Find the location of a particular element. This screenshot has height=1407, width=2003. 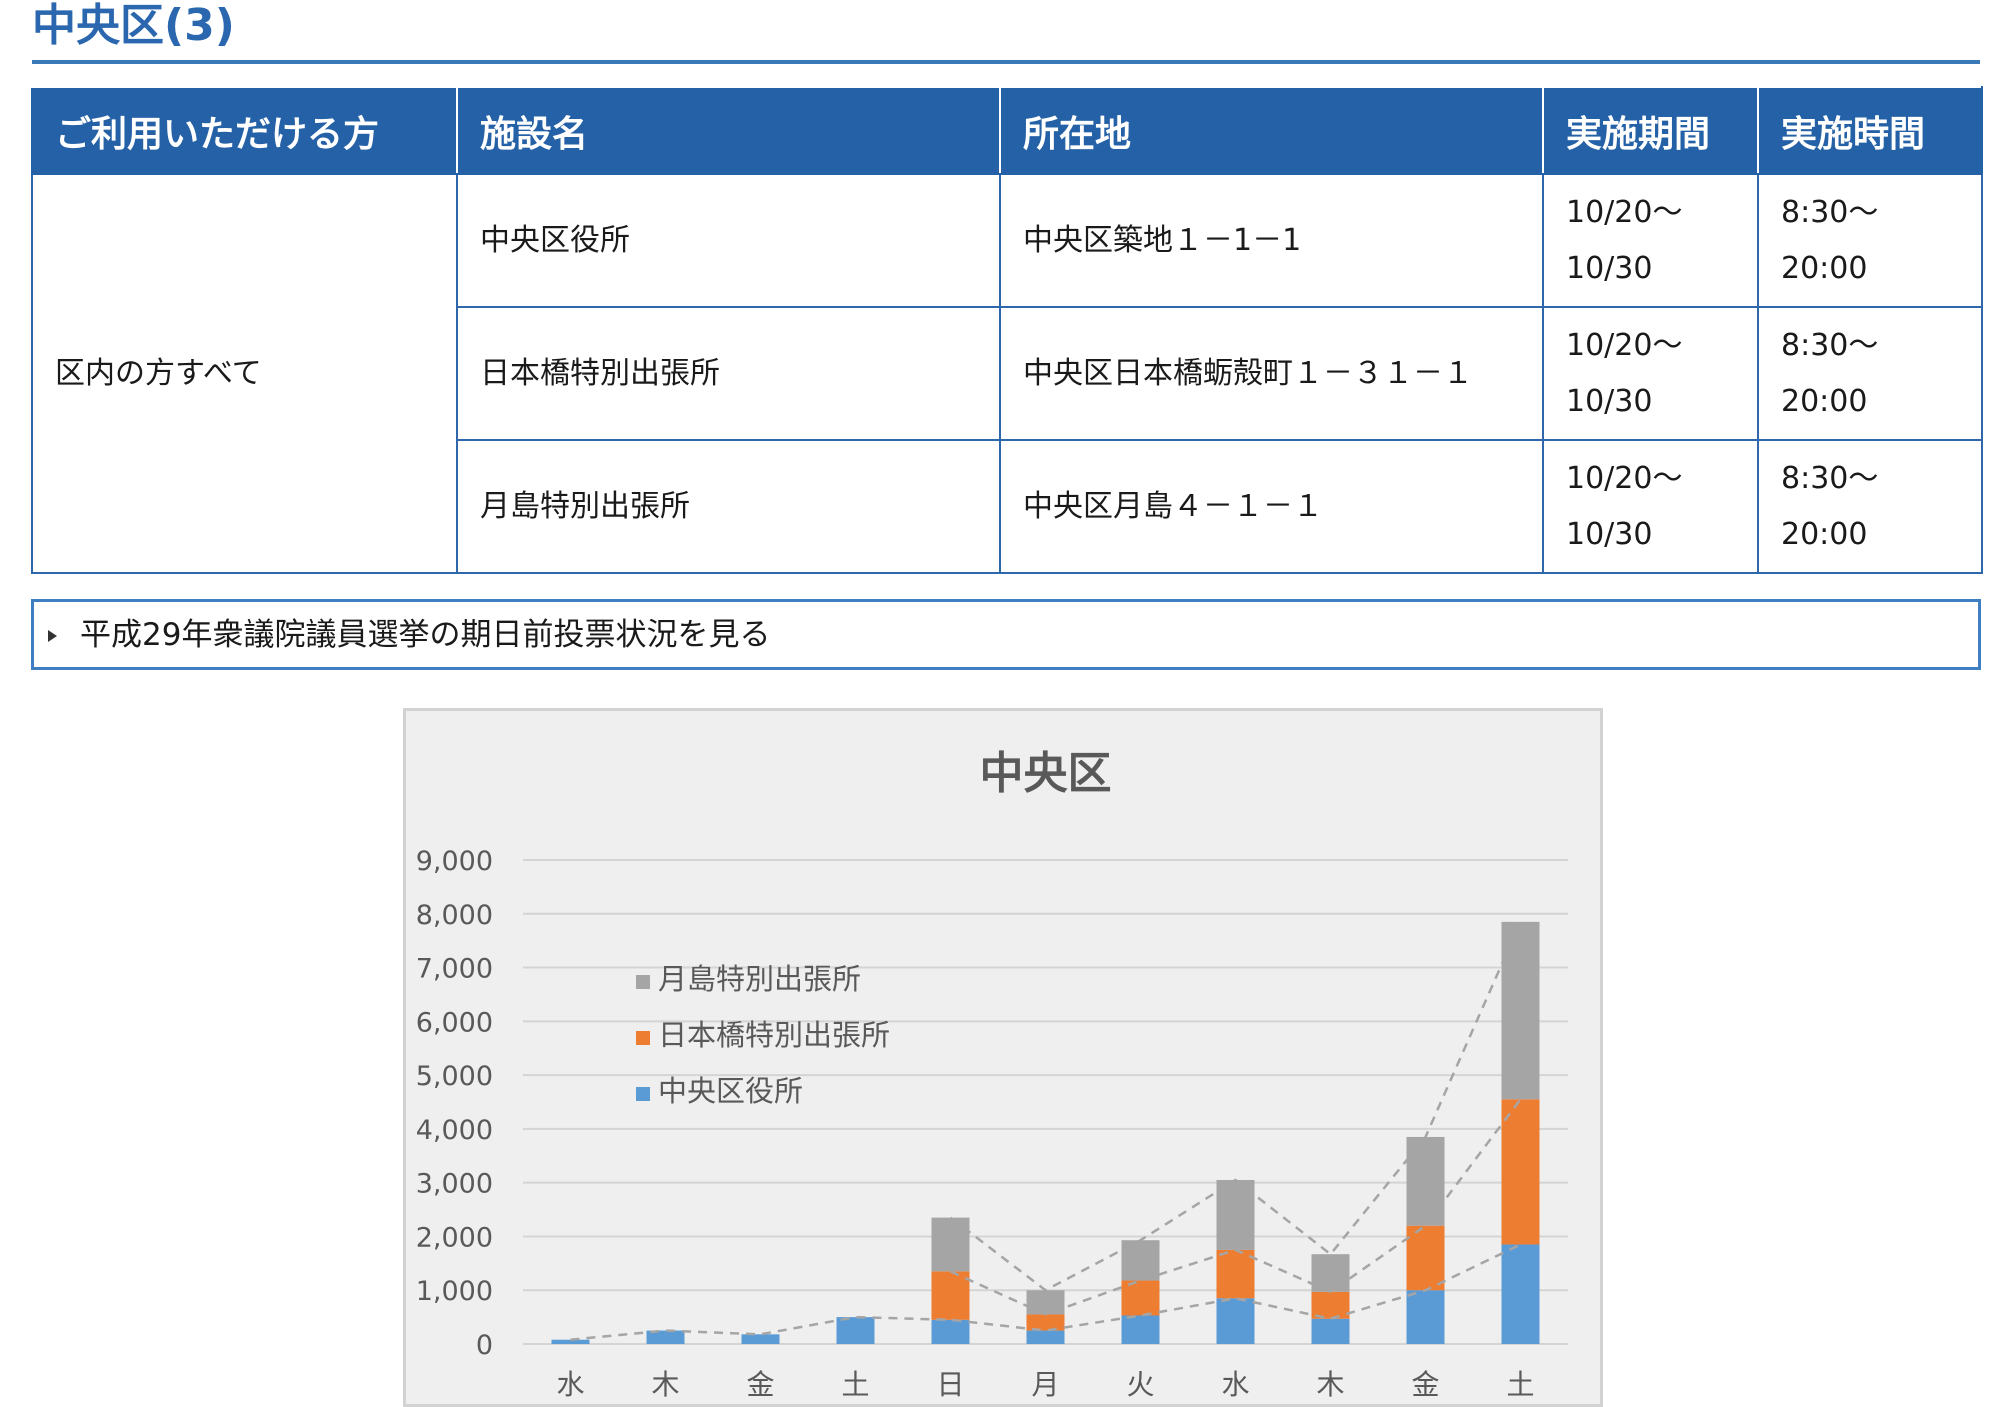

x-tick-label: 日 is located at coordinates (950, 1384).